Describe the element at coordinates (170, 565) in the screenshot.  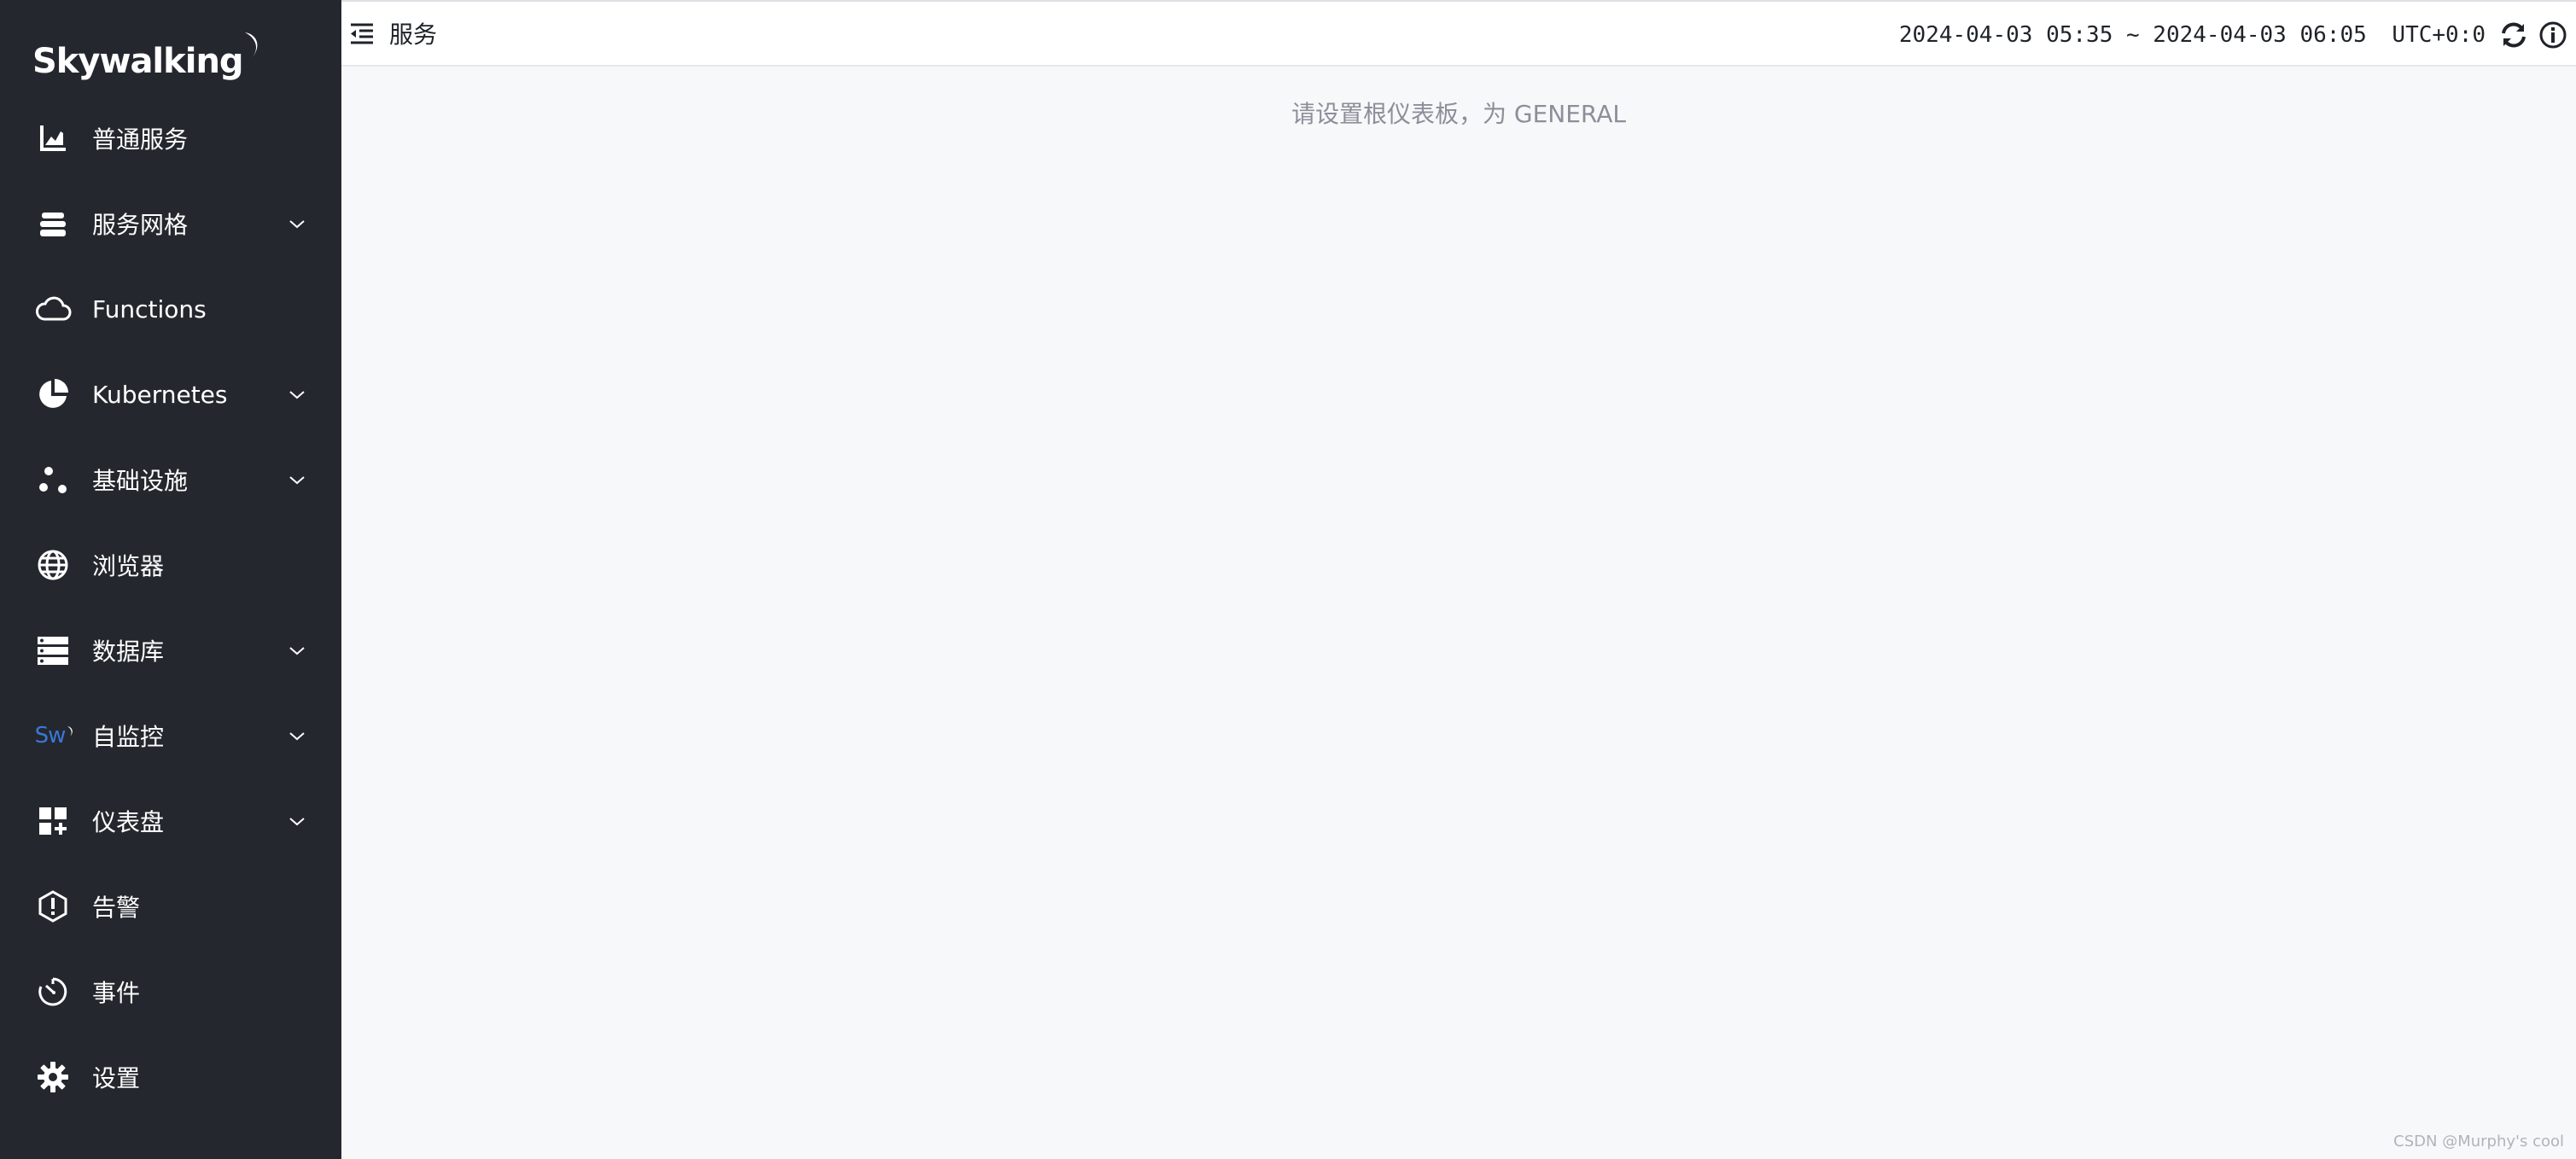
I see `sidebar-item-browser: 浏览器` at that location.